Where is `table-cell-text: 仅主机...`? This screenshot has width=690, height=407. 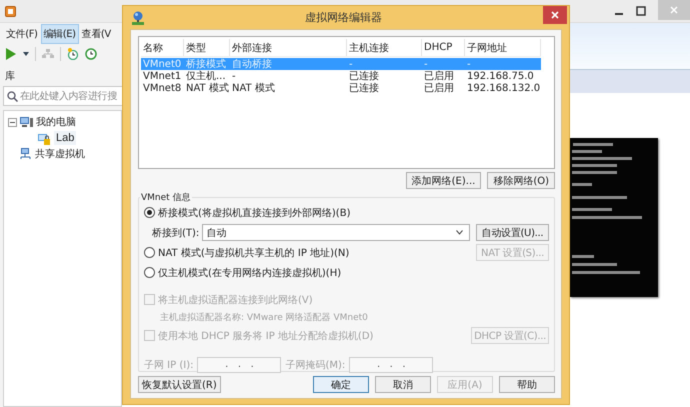
table-cell-text: 仅主机... is located at coordinates (206, 76).